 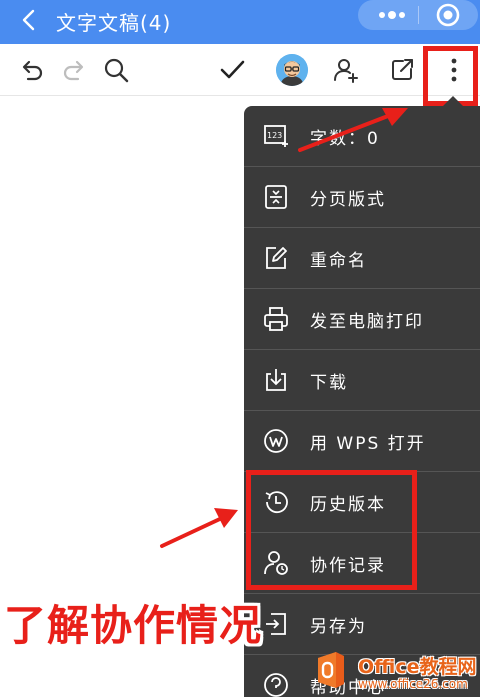 I want to click on menu-item-label: 另存为, so click(x=338, y=627).